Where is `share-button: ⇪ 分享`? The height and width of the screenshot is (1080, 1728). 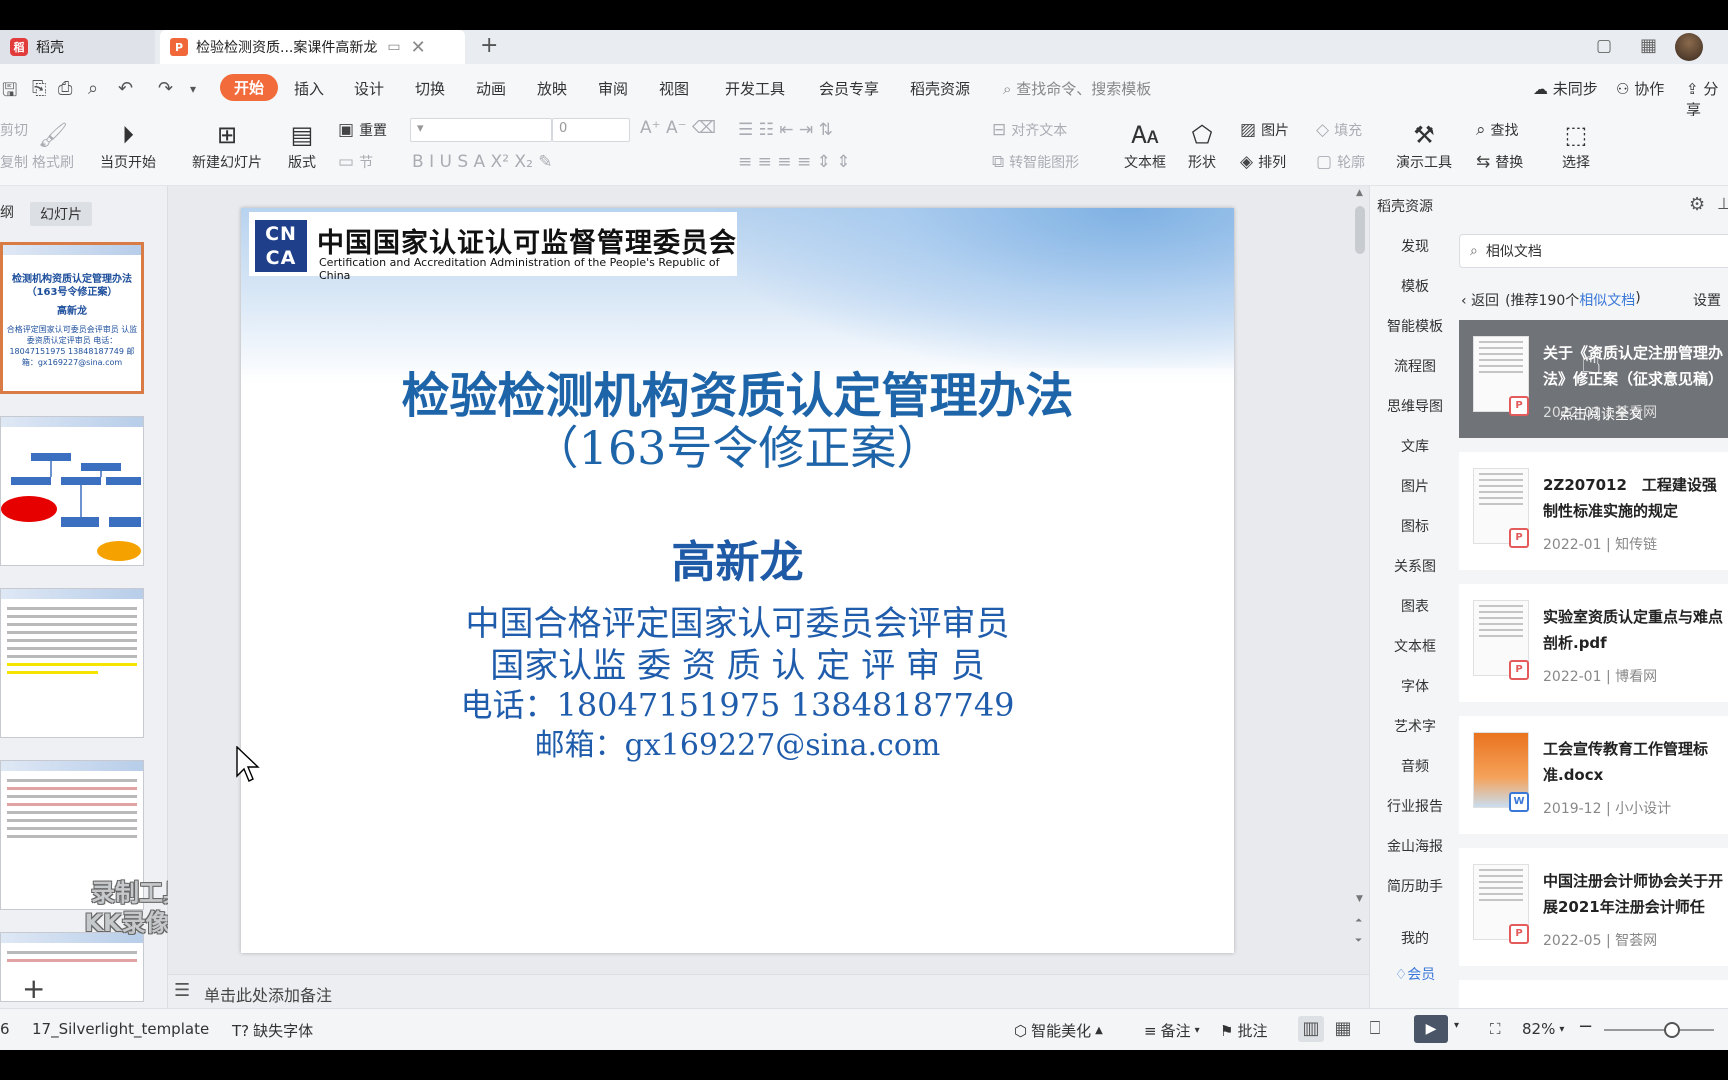 share-button: ⇪ 分享 is located at coordinates (1707, 99).